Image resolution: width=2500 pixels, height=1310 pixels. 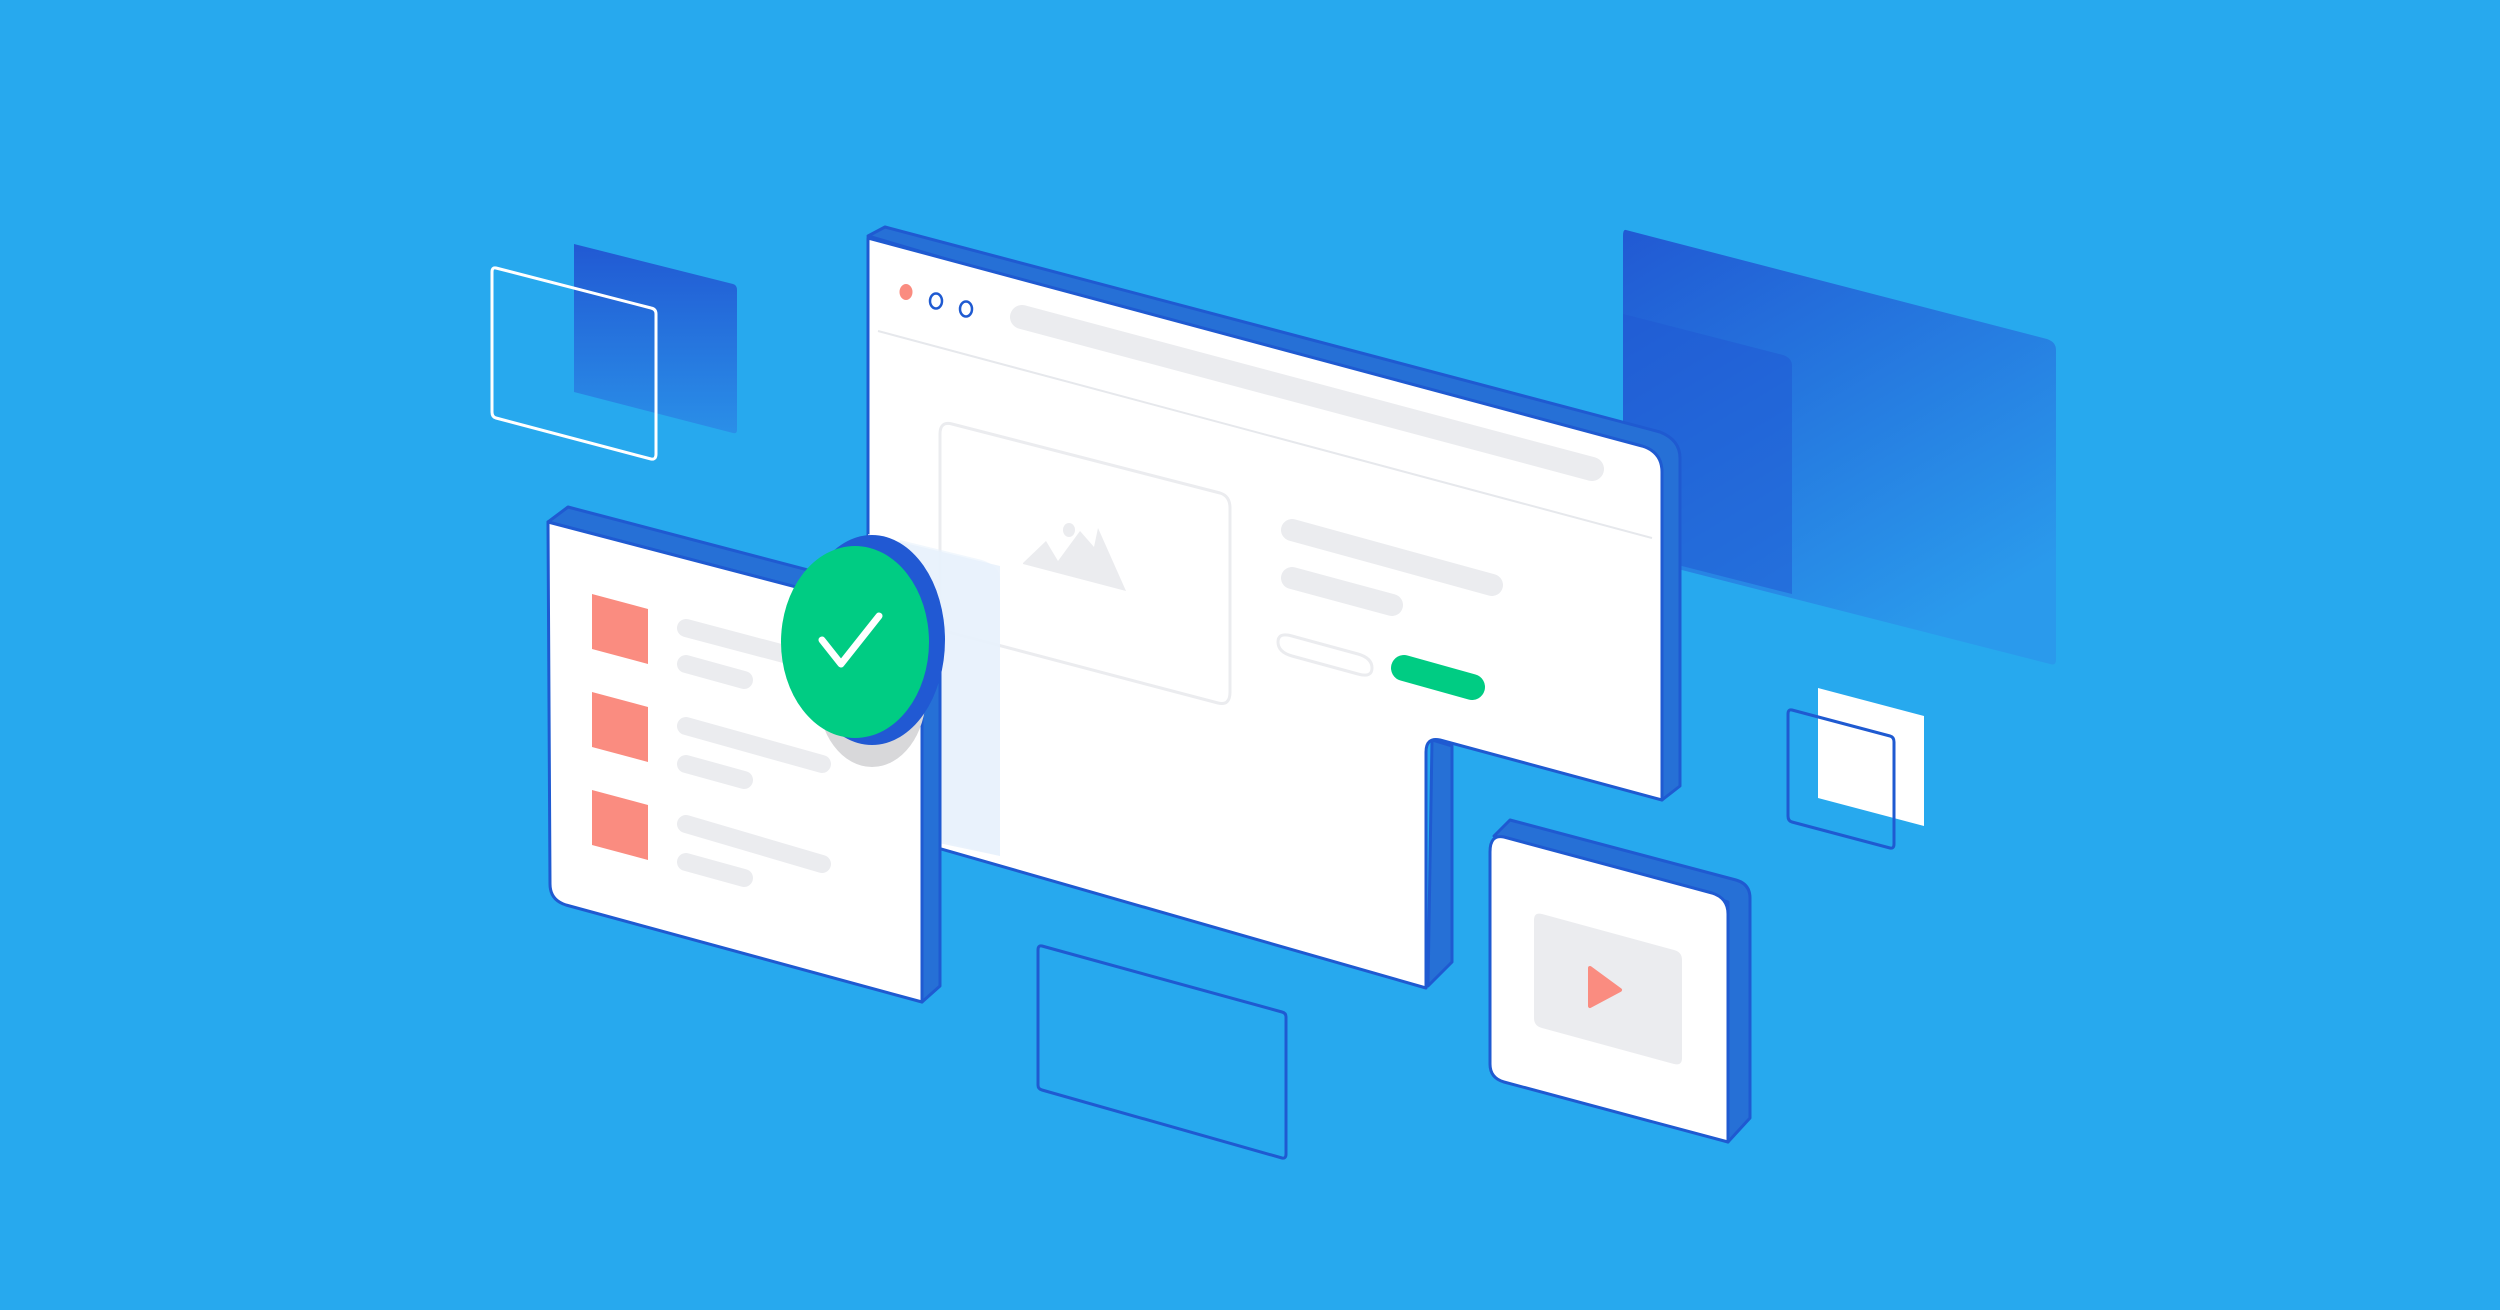 What do you see at coordinates (906, 292) in the screenshot?
I see `close-dot` at bounding box center [906, 292].